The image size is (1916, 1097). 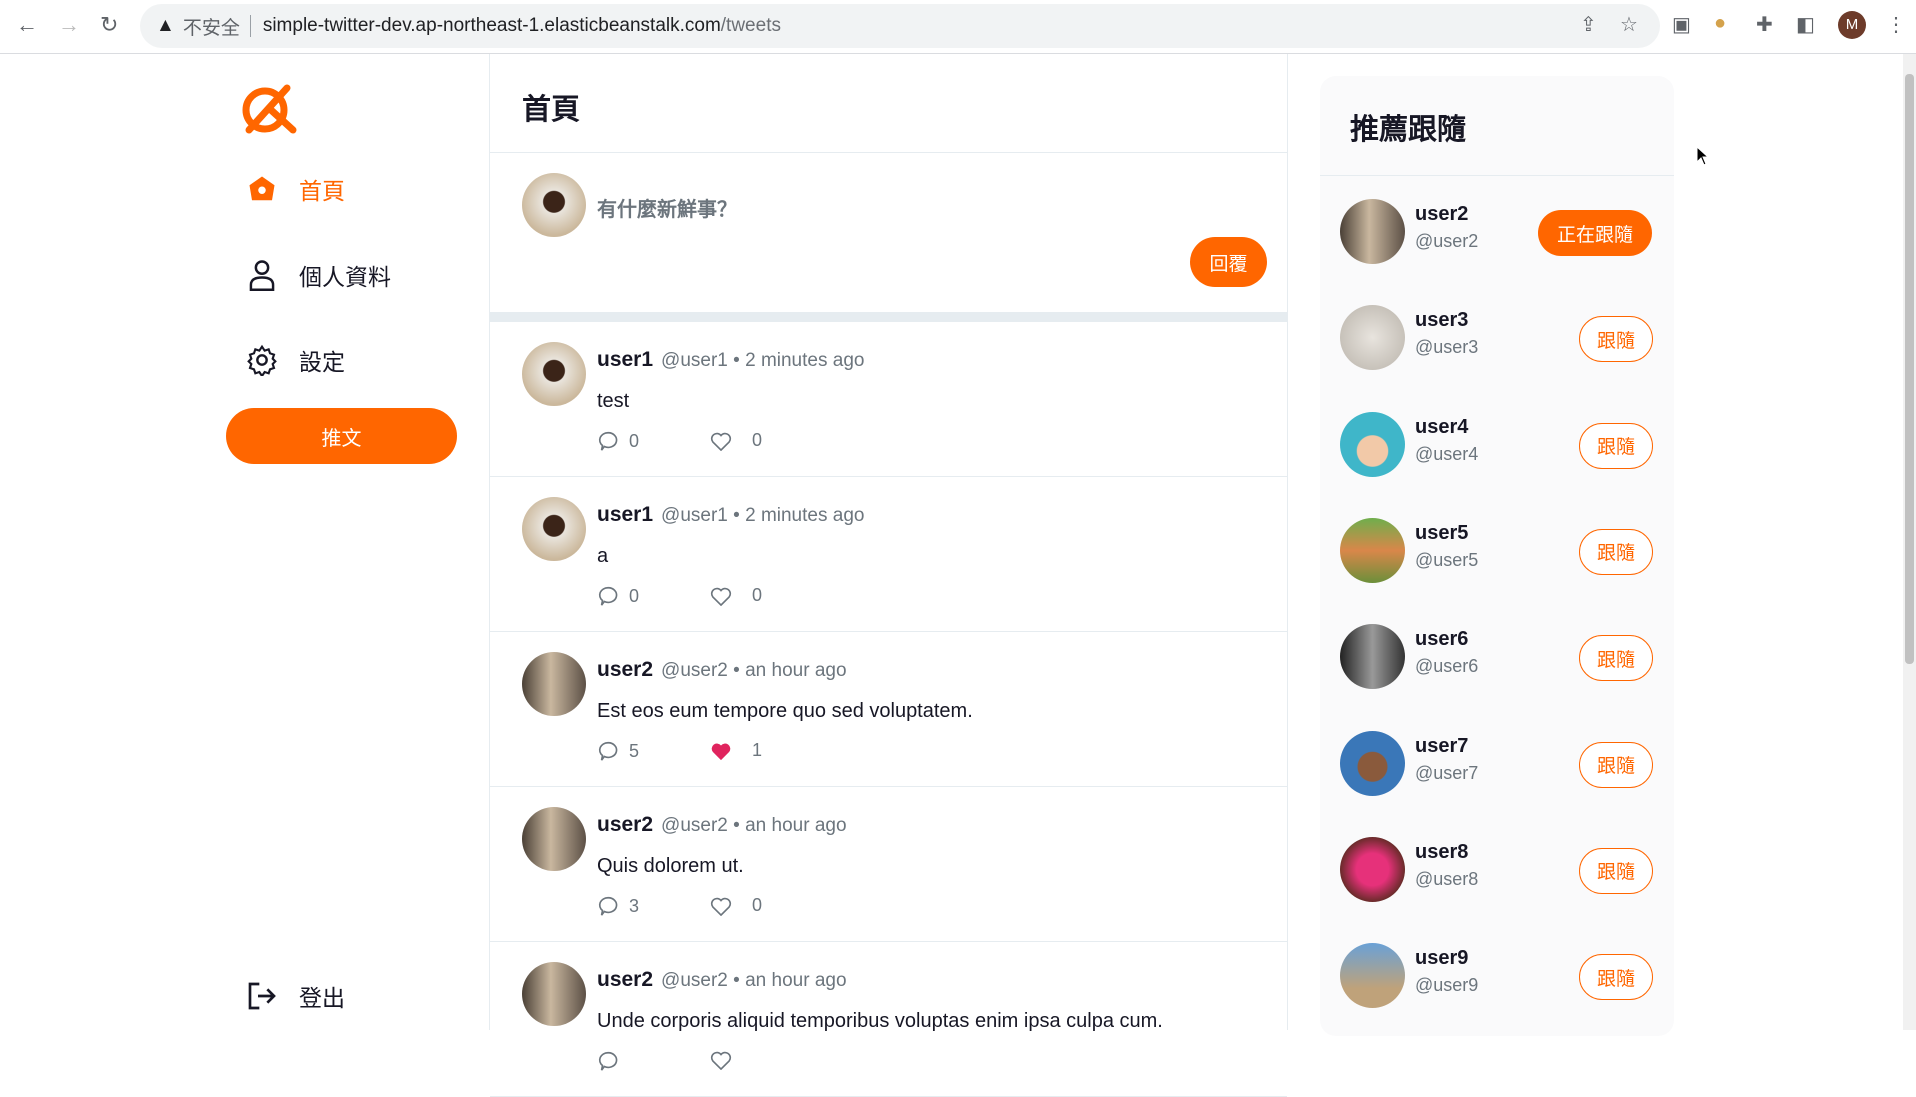 What do you see at coordinates (109, 25) in the screenshot?
I see `reload-icon: ↻` at bounding box center [109, 25].